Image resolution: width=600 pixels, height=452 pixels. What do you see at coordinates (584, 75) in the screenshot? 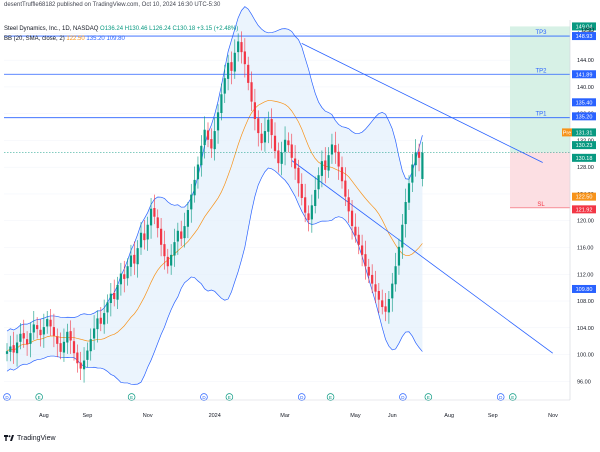
I see `price-label: 141.89` at bounding box center [584, 75].